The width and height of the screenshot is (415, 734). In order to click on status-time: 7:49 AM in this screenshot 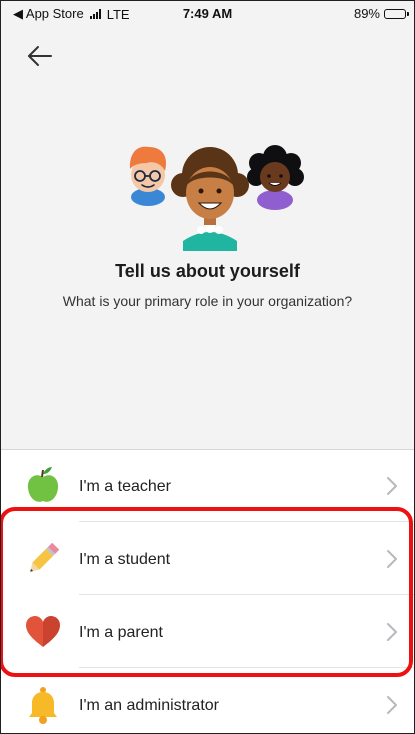, I will do `click(207, 13)`.